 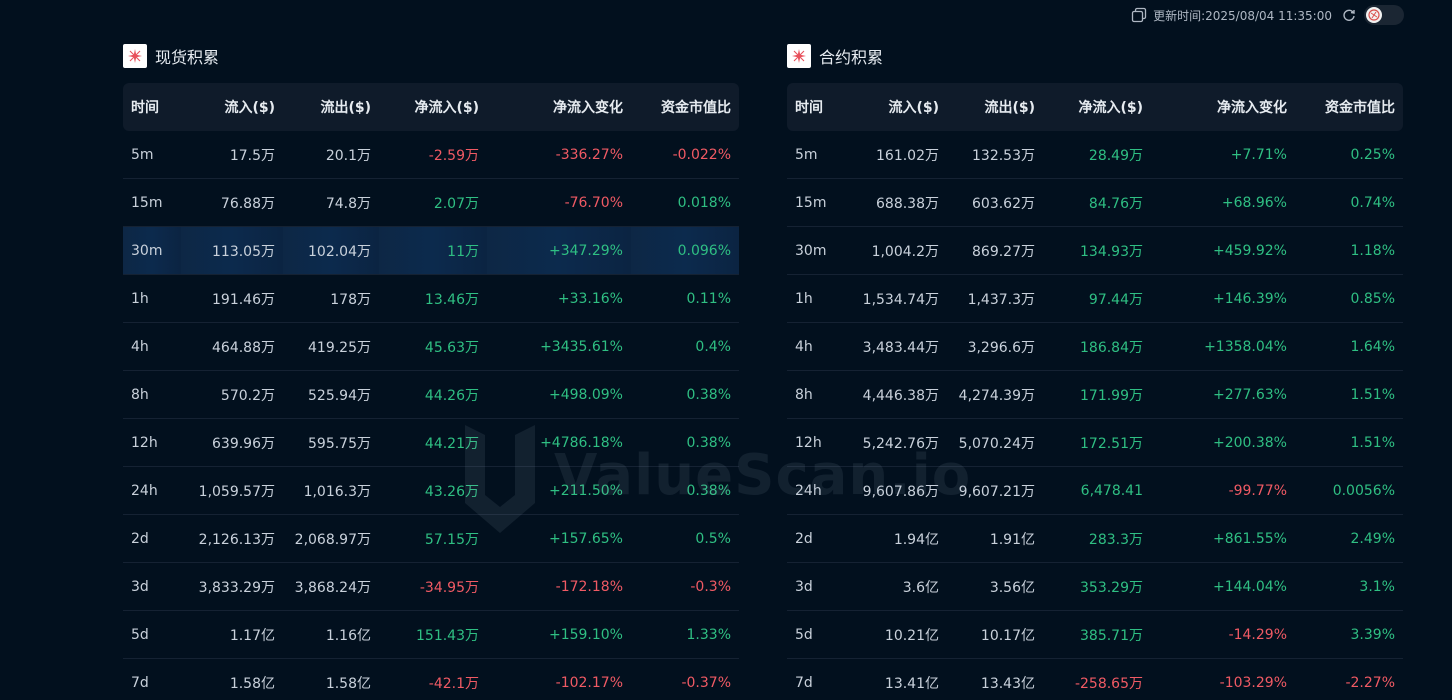 What do you see at coordinates (685, 634) in the screenshot?
I see `cell-ratio: 1.33%` at bounding box center [685, 634].